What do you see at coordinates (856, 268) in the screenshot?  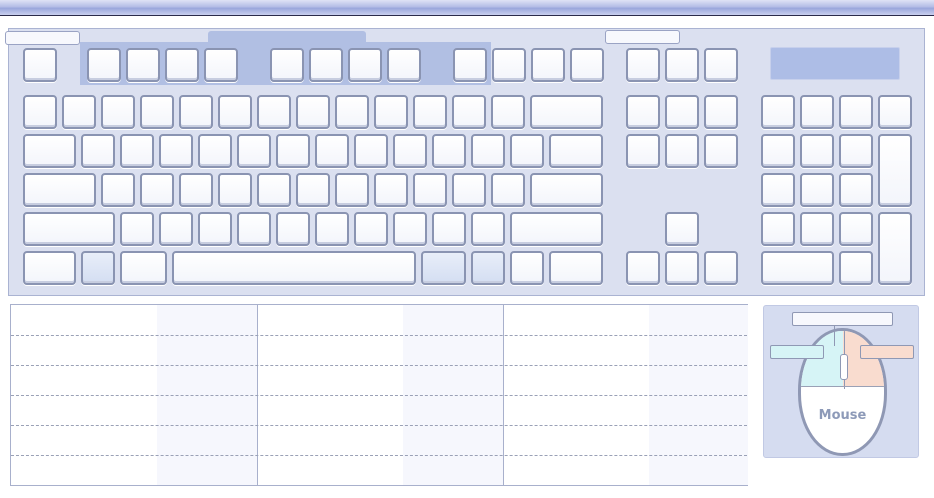 I see `key-numpad-dot` at bounding box center [856, 268].